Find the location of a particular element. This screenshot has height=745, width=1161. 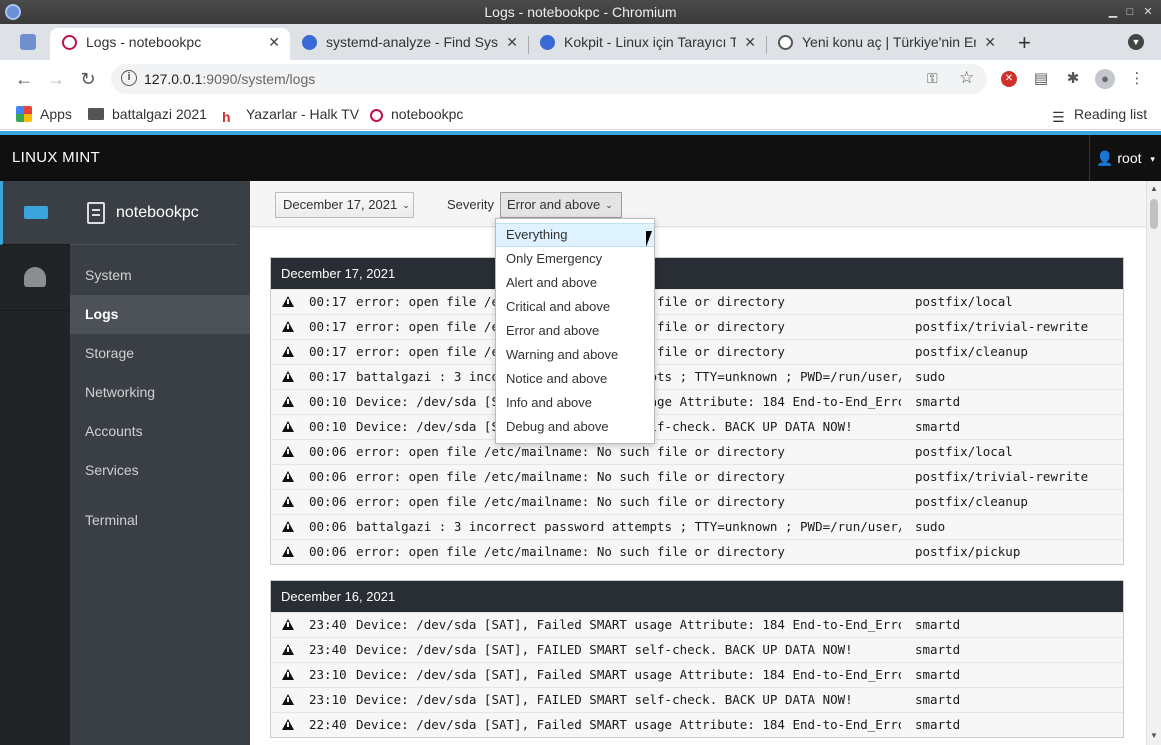

scroll-up-icon: ▲ is located at coordinates (1154, 188).